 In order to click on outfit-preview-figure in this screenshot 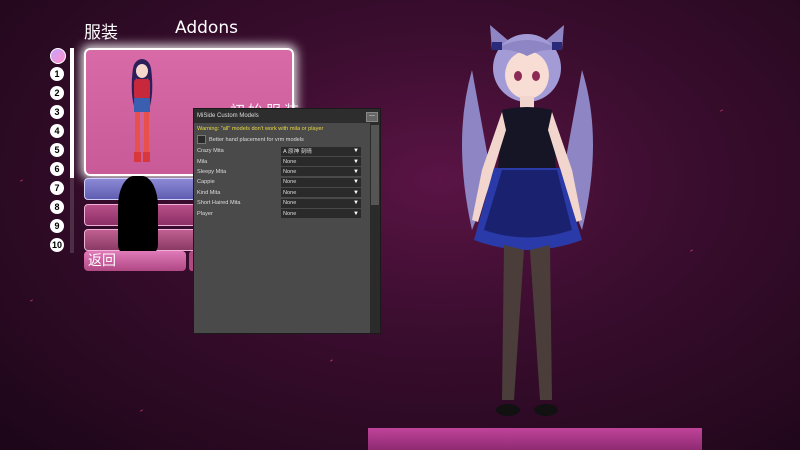, I will do `click(142, 110)`.